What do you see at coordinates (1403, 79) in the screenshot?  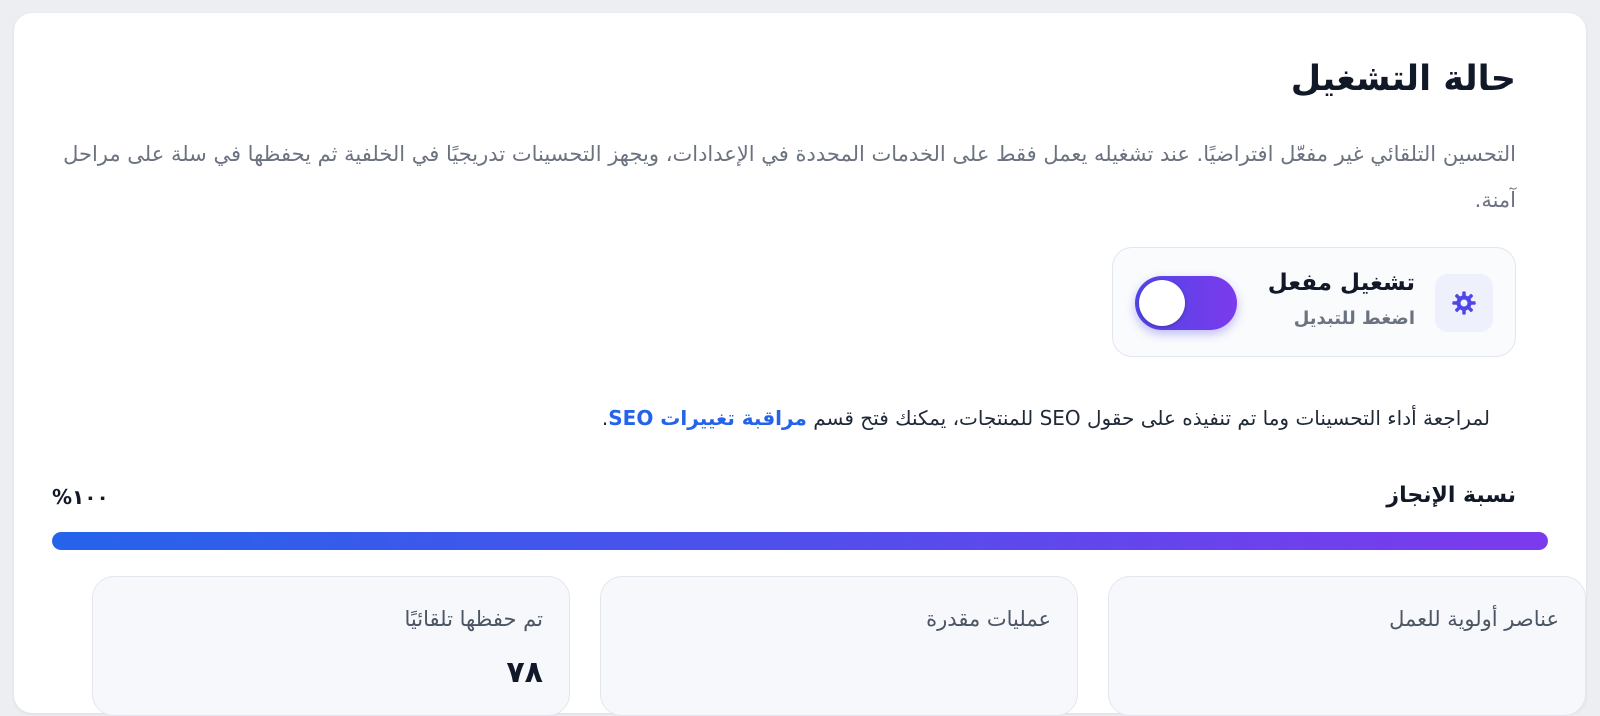 I see `page-title: حالة التشغيل` at bounding box center [1403, 79].